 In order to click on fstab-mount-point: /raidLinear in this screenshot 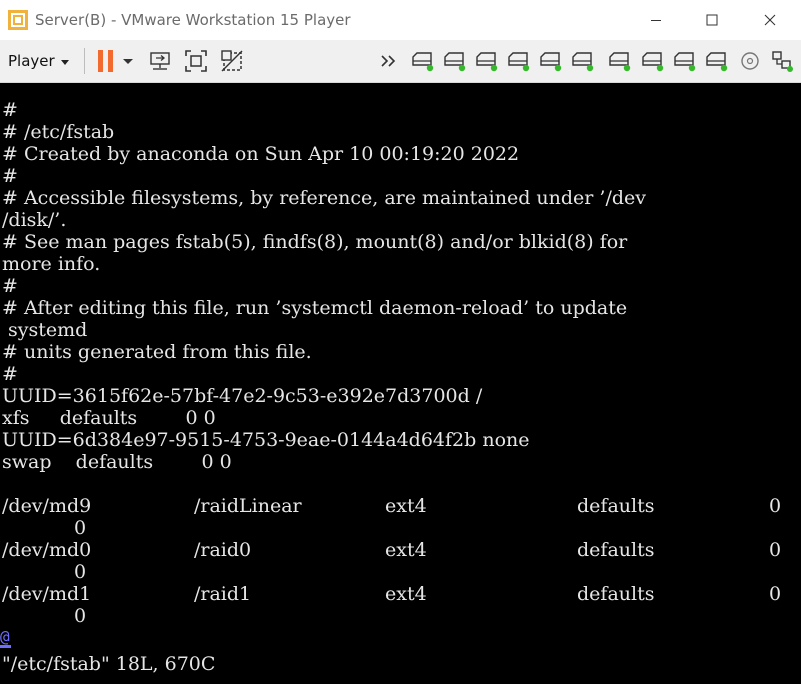, I will do `click(248, 506)`.